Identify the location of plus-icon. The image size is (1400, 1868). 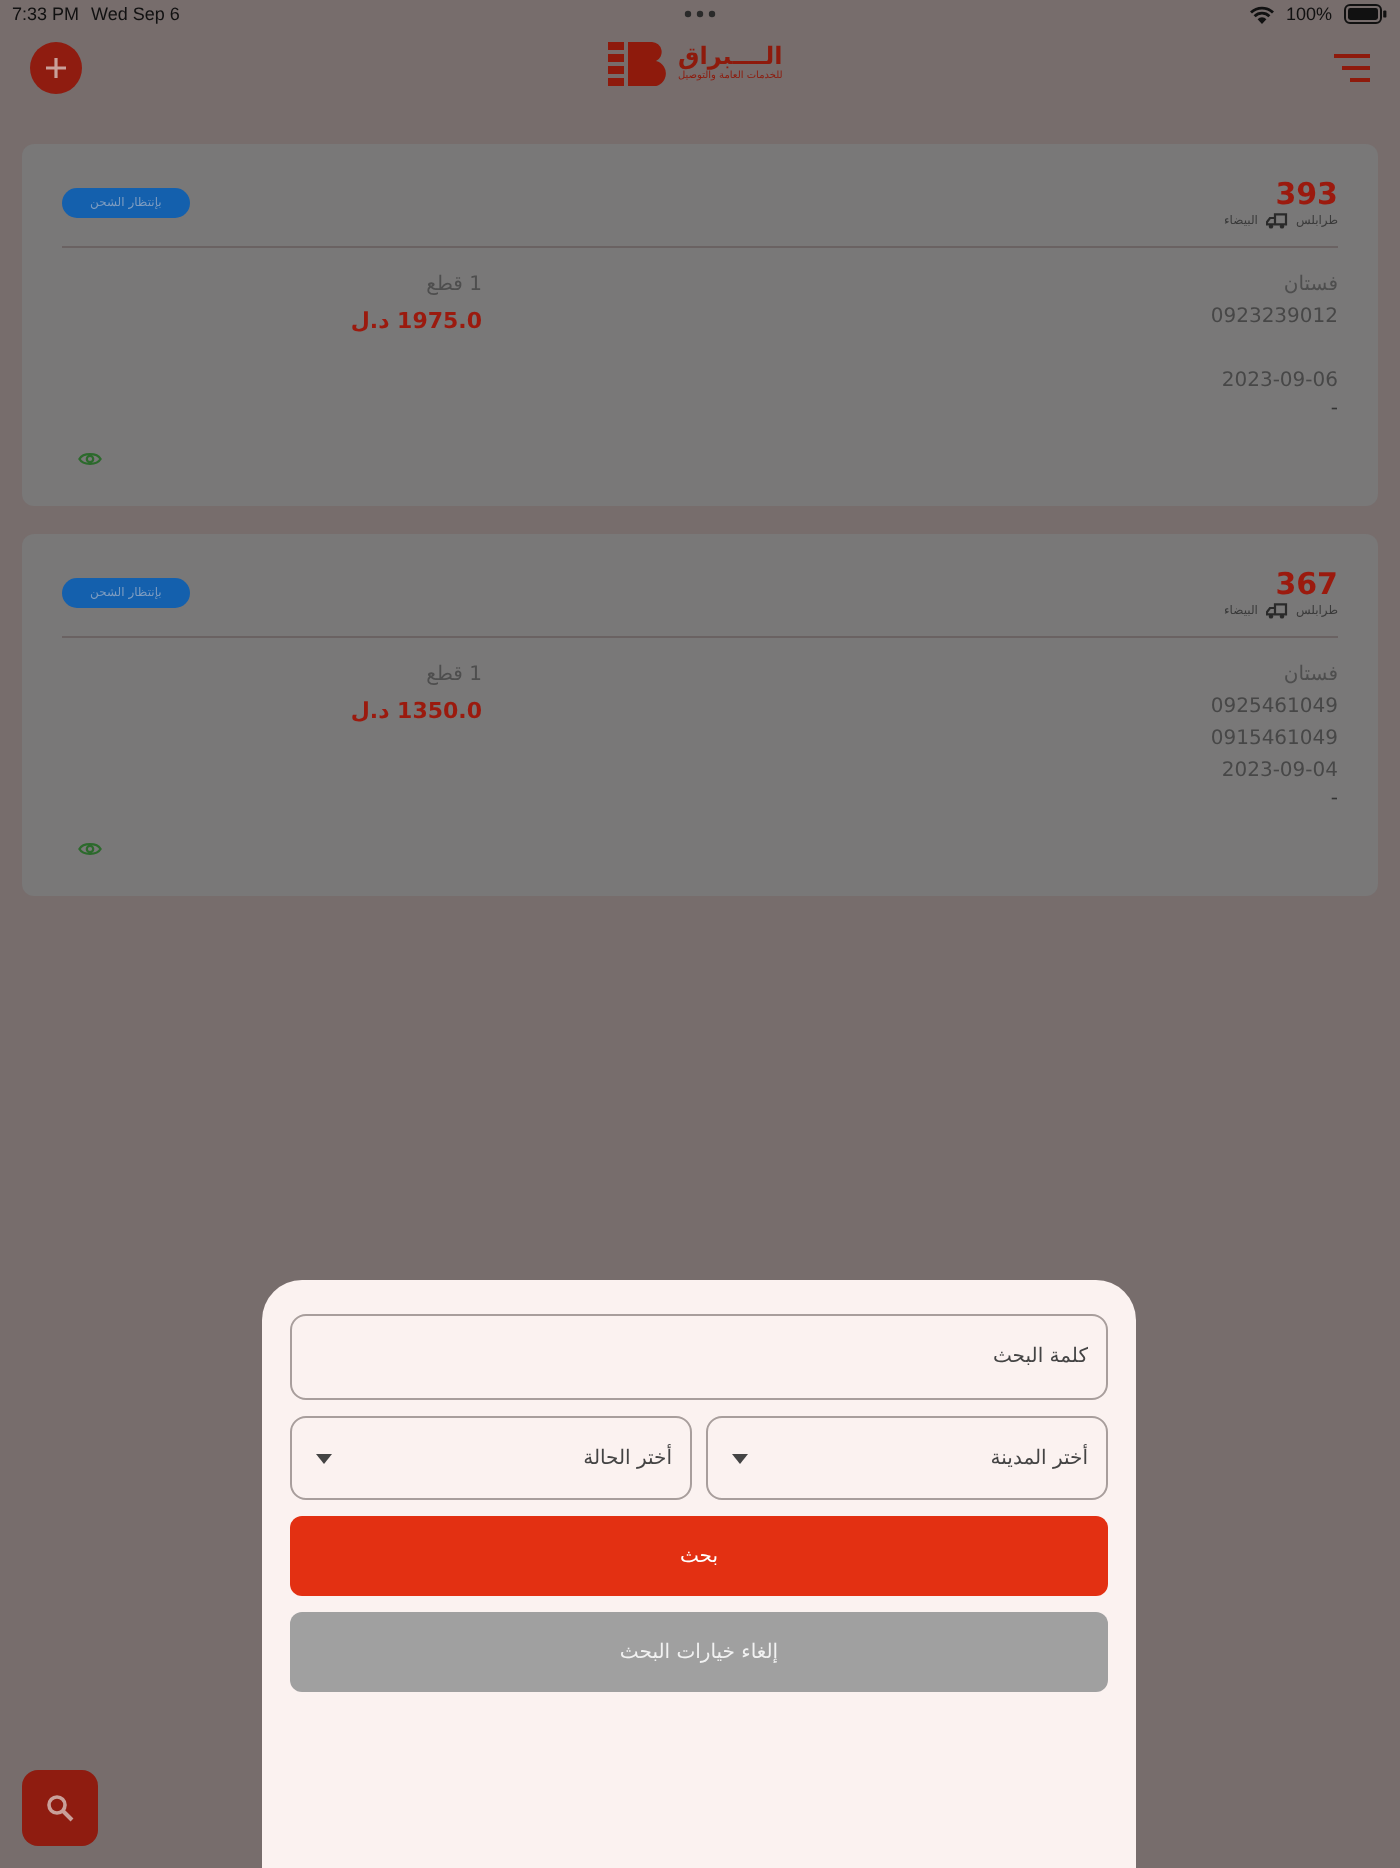
(56, 68).